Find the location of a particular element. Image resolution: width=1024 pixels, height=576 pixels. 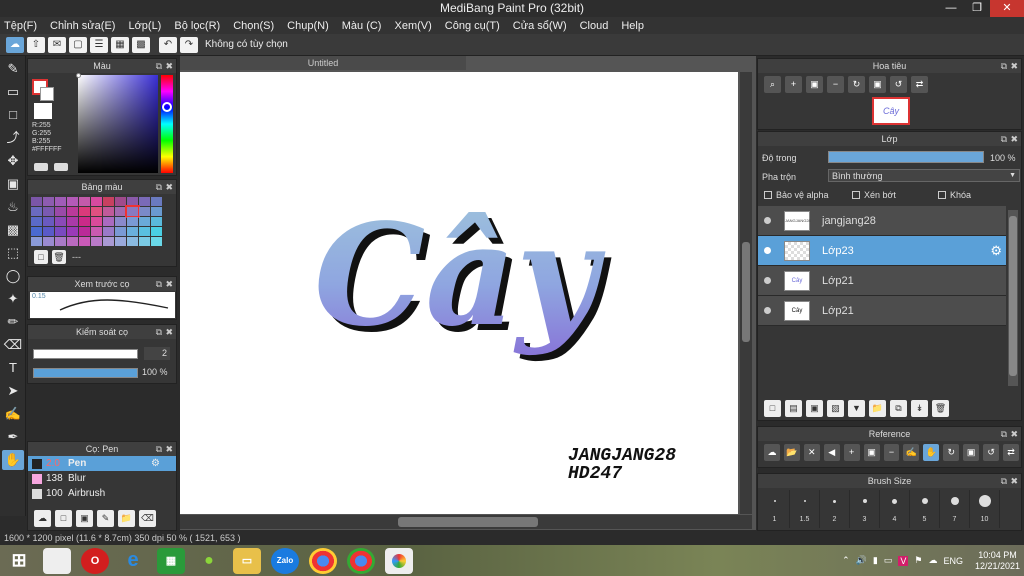

tray-chevron-icon: ⌃ is located at coordinates (846, 560).